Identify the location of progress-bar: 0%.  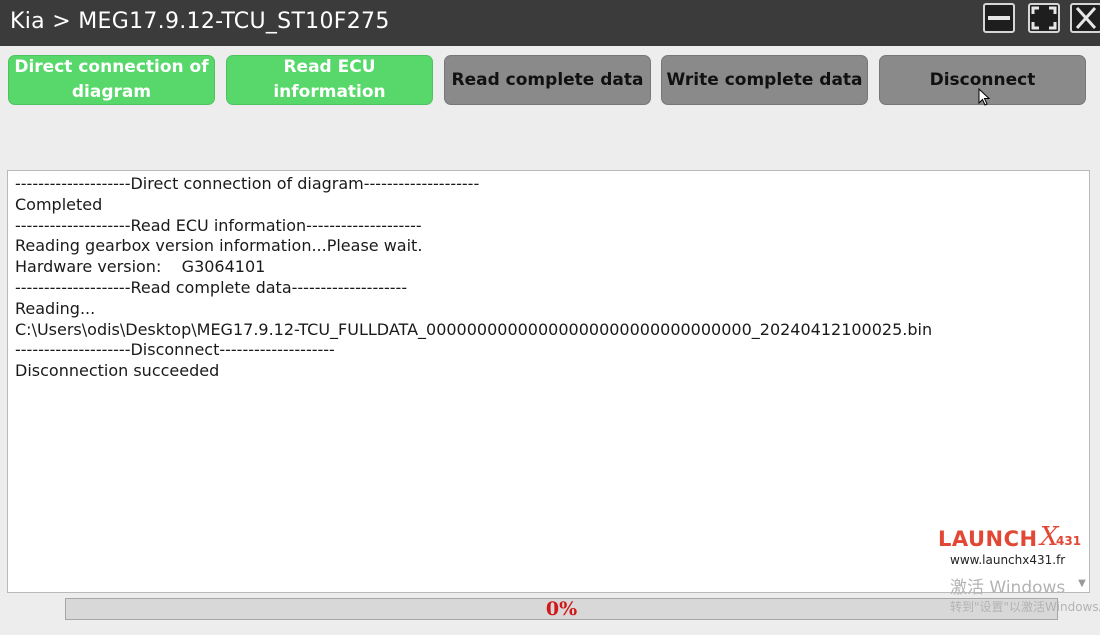
(561, 609).